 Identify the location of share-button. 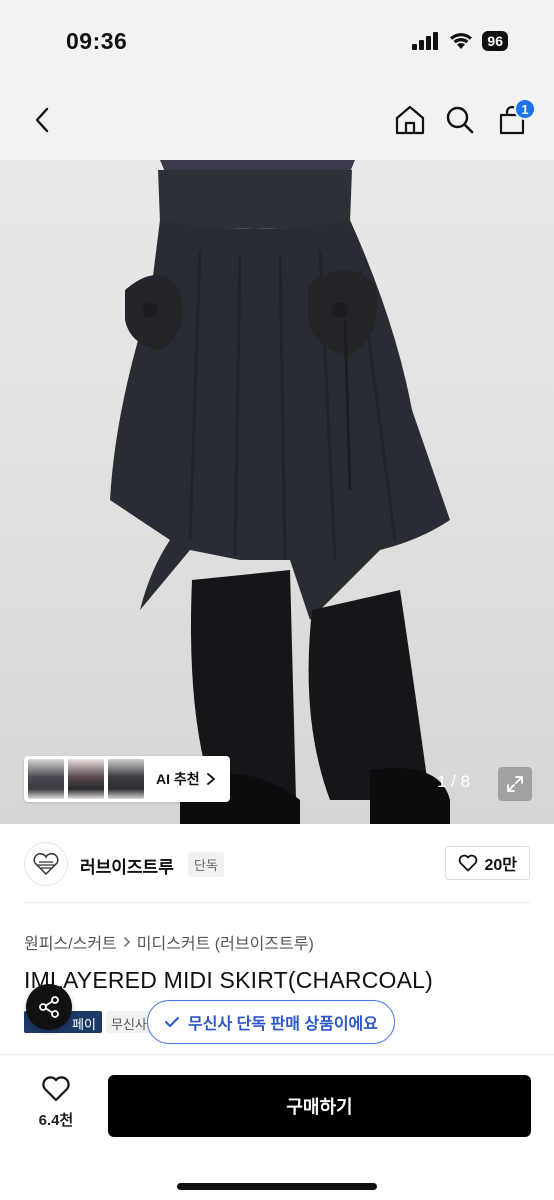
(49, 1007).